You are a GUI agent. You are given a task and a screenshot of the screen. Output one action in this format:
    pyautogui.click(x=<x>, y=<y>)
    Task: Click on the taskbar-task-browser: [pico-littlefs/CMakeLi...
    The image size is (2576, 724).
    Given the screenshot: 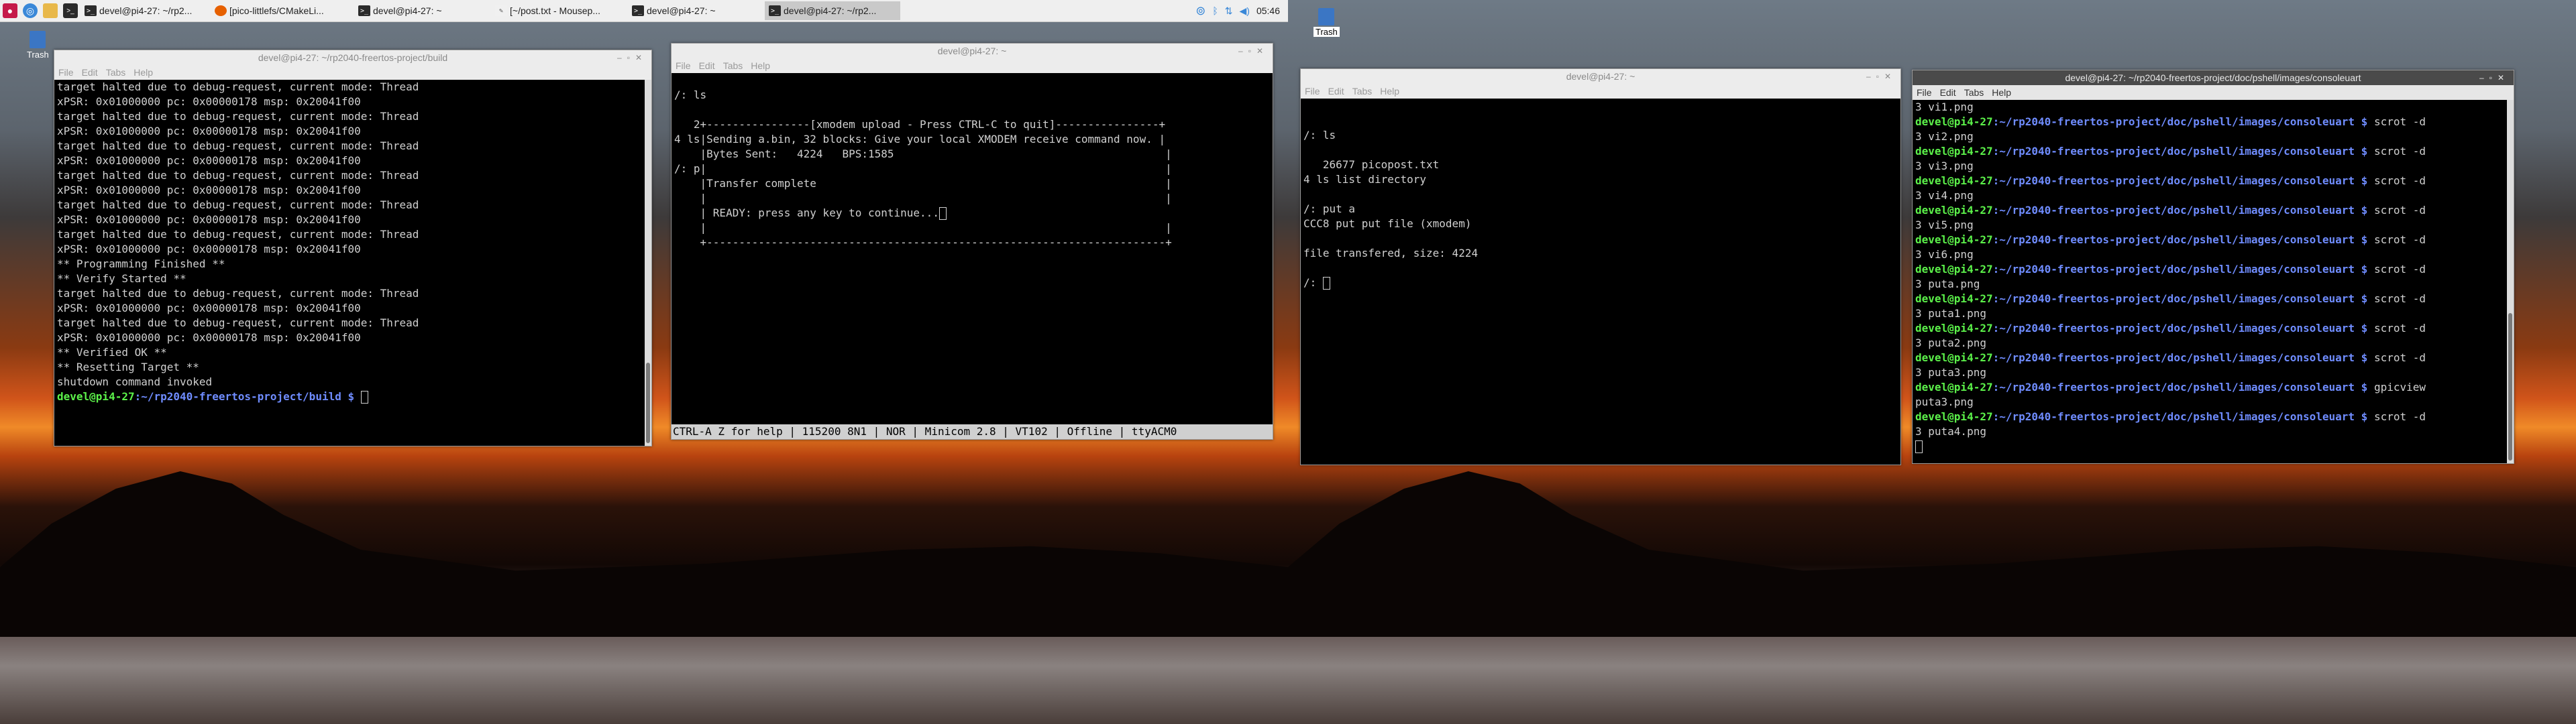 What is the action you would take?
    pyautogui.click(x=282, y=10)
    